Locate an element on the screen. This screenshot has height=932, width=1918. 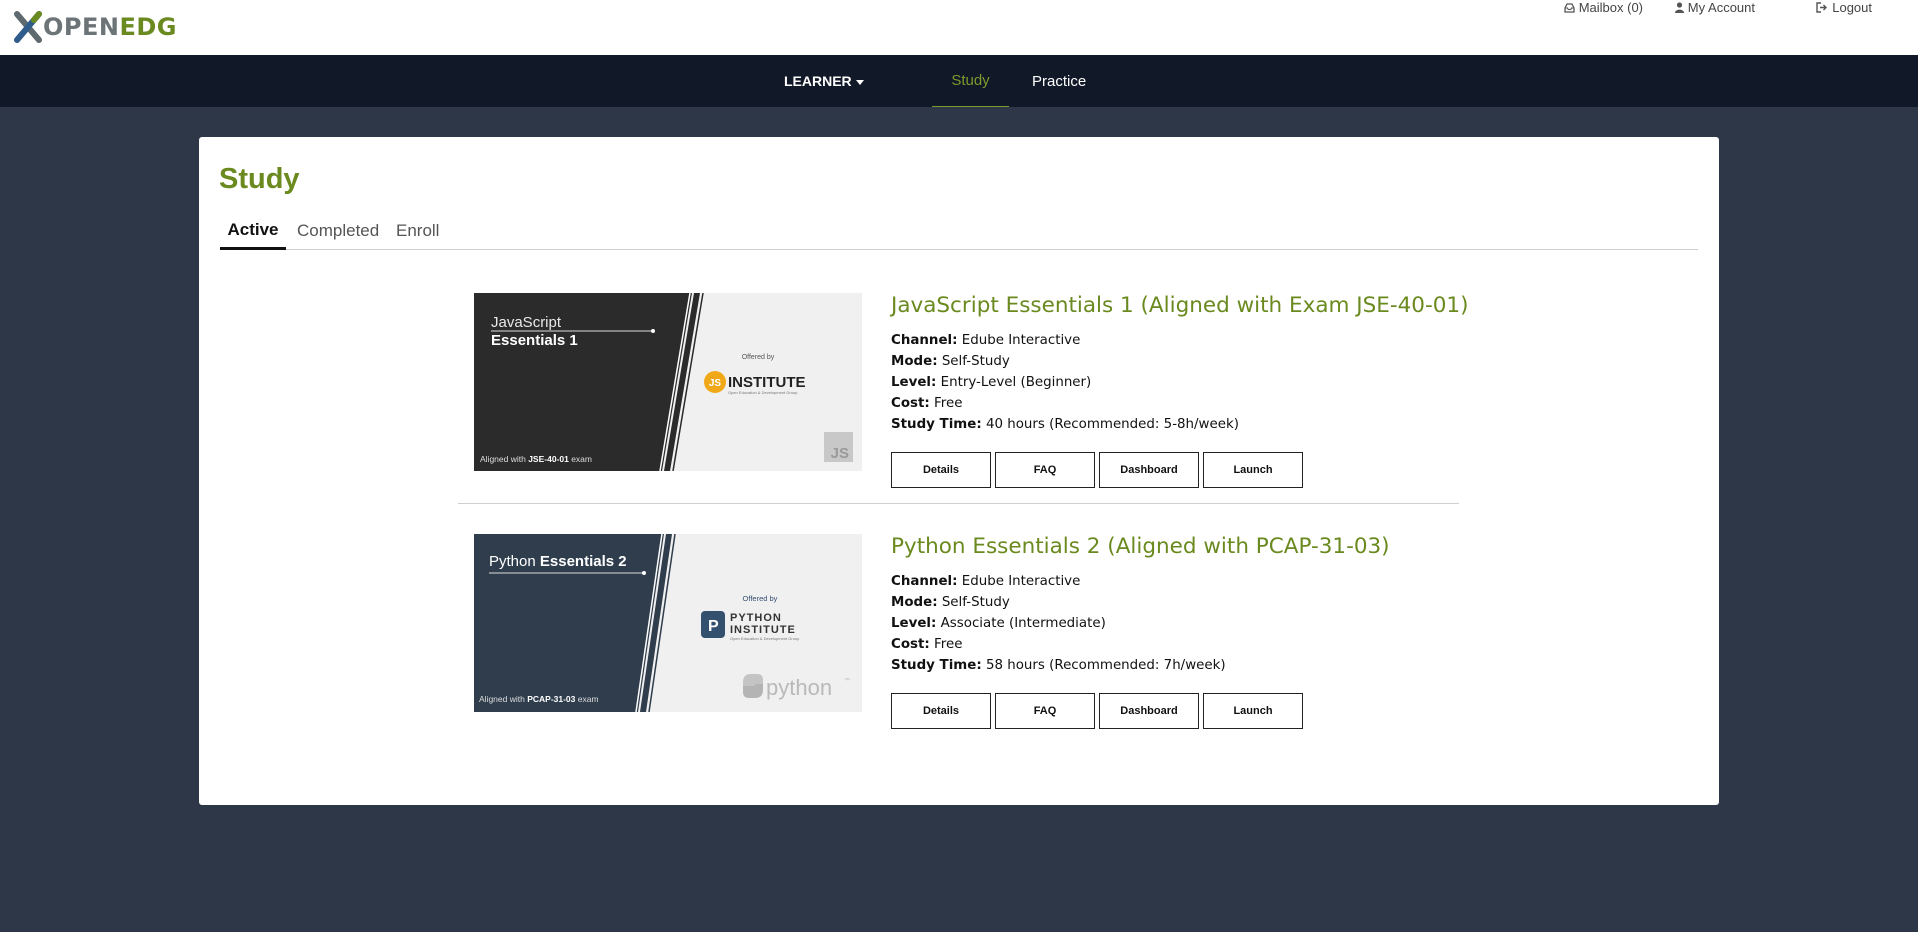
thumb-aligned-text: Aligned with PCAP-31-03 exam is located at coordinates (539, 699).